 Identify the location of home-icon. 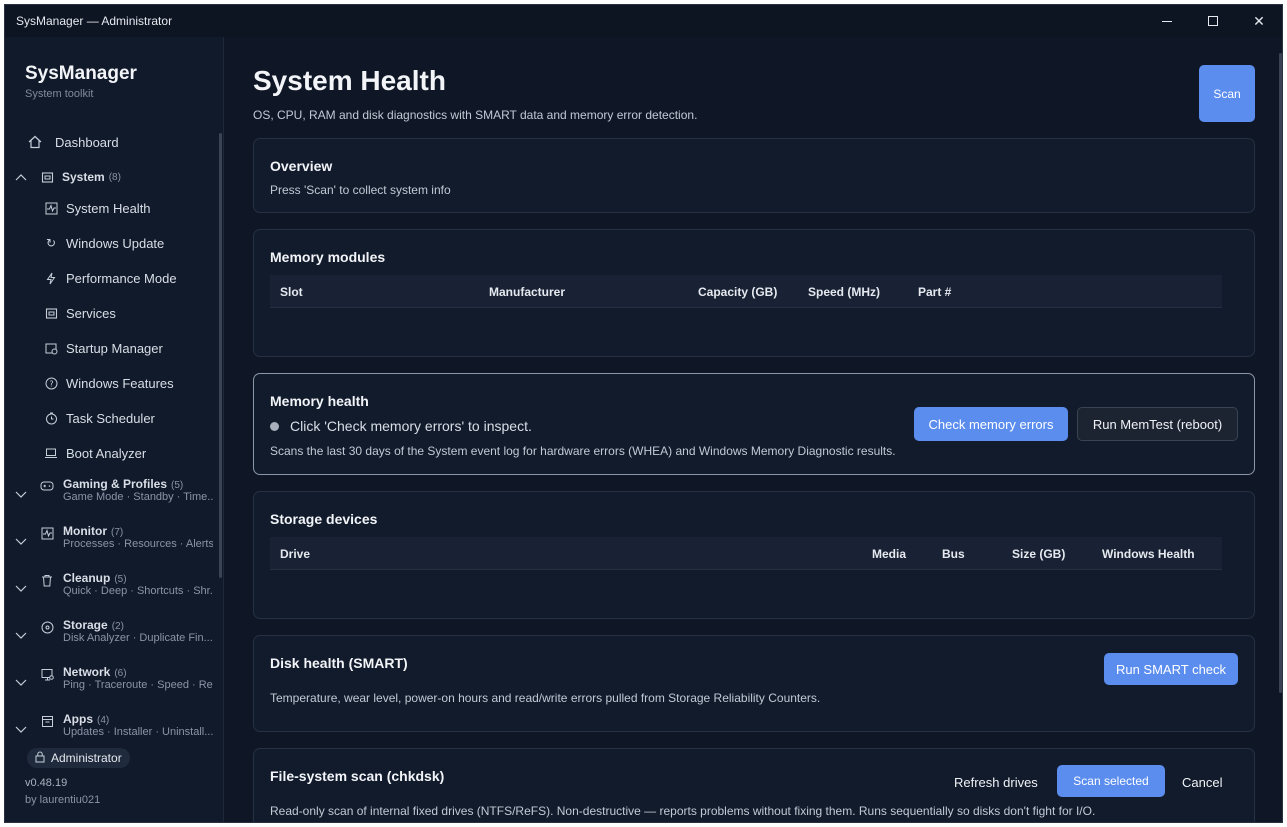
(35, 142).